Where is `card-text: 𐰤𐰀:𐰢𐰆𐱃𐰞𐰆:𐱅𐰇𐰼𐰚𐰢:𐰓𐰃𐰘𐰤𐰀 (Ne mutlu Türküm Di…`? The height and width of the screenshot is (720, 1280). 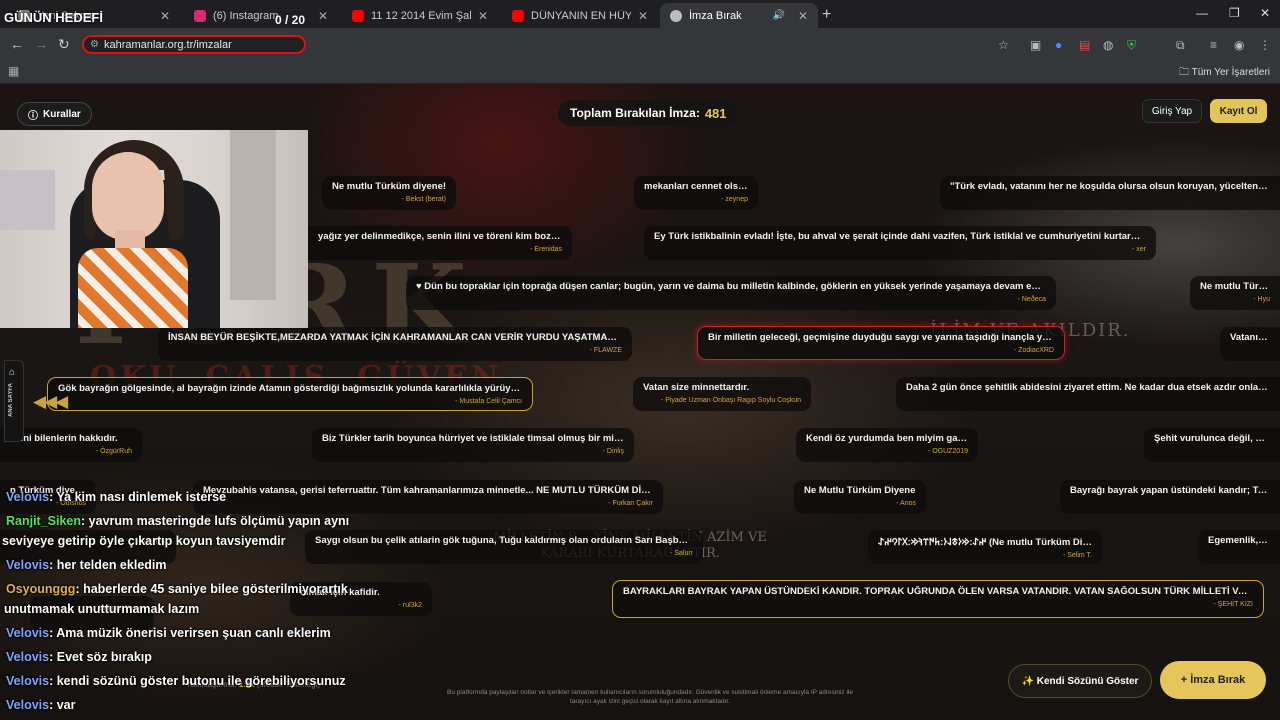
card-text: 𐰤𐰀:𐰢𐰆𐱃𐰞𐰆:𐱅𐰇𐰼𐰚𐰢:𐰓𐰃𐰘𐰤𐰀 (Ne mutlu Türküm Di… is located at coordinates (985, 542).